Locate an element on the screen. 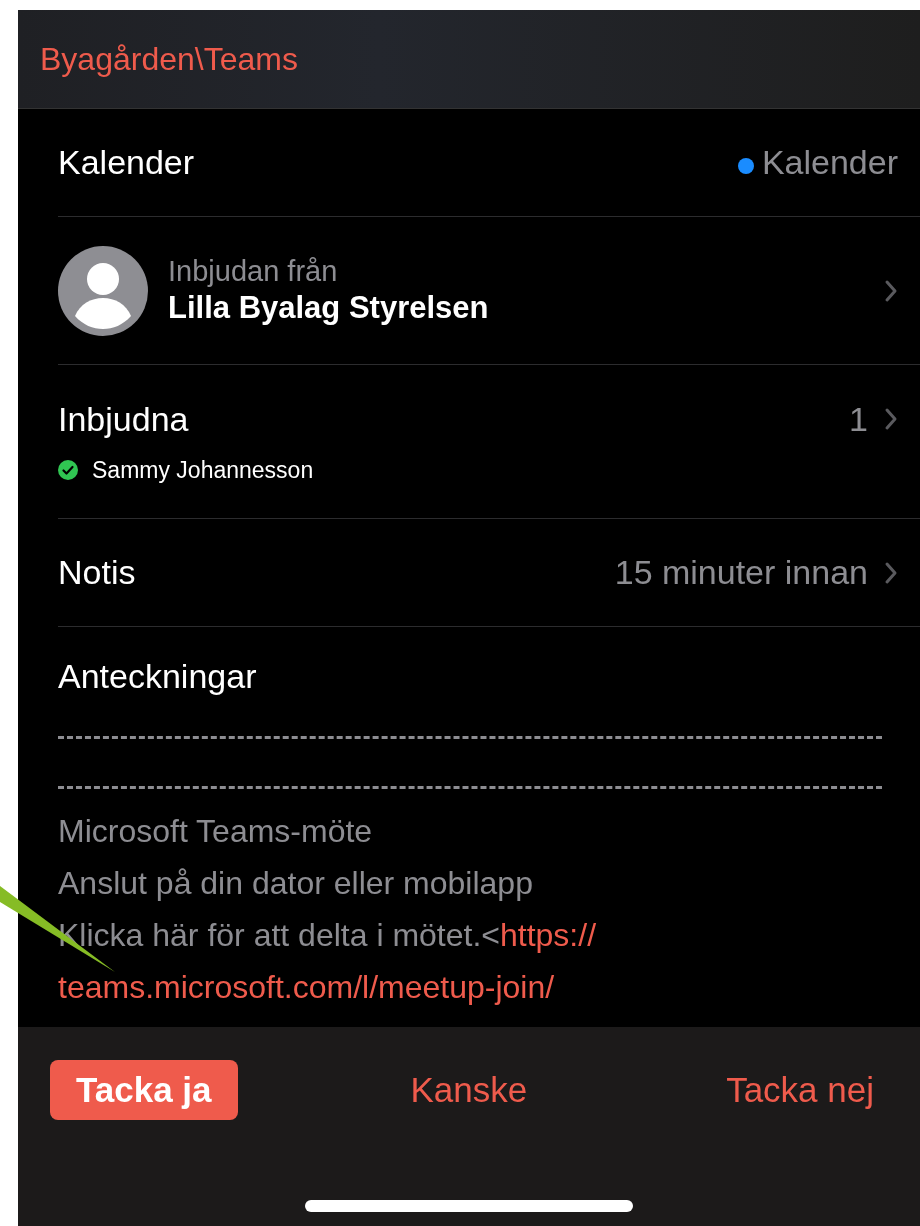 Image resolution: width=920 pixels, height=1226 pixels. field-label: Notis is located at coordinates (97, 572).